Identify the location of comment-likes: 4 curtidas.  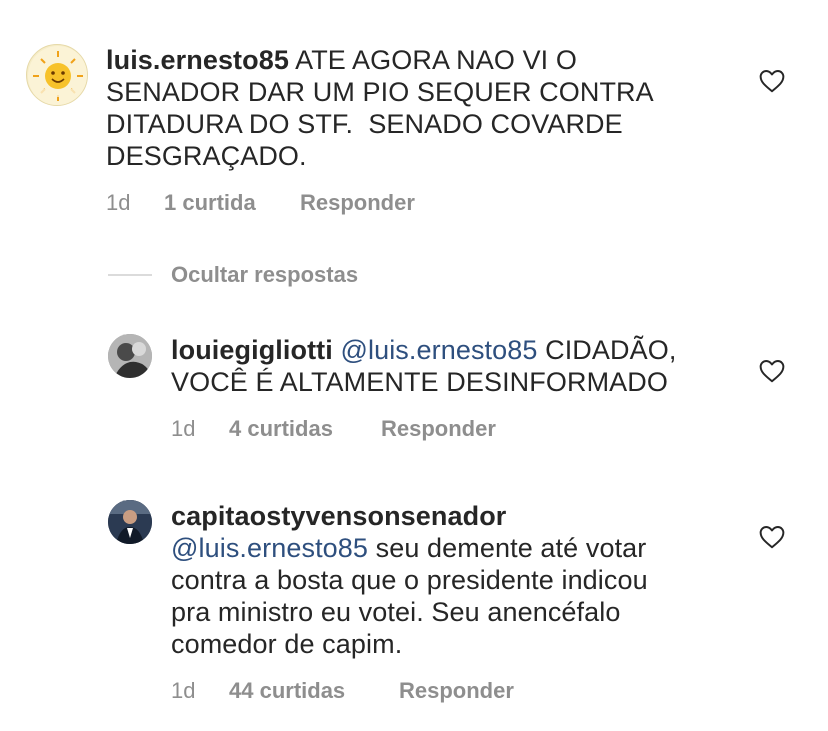
(281, 429).